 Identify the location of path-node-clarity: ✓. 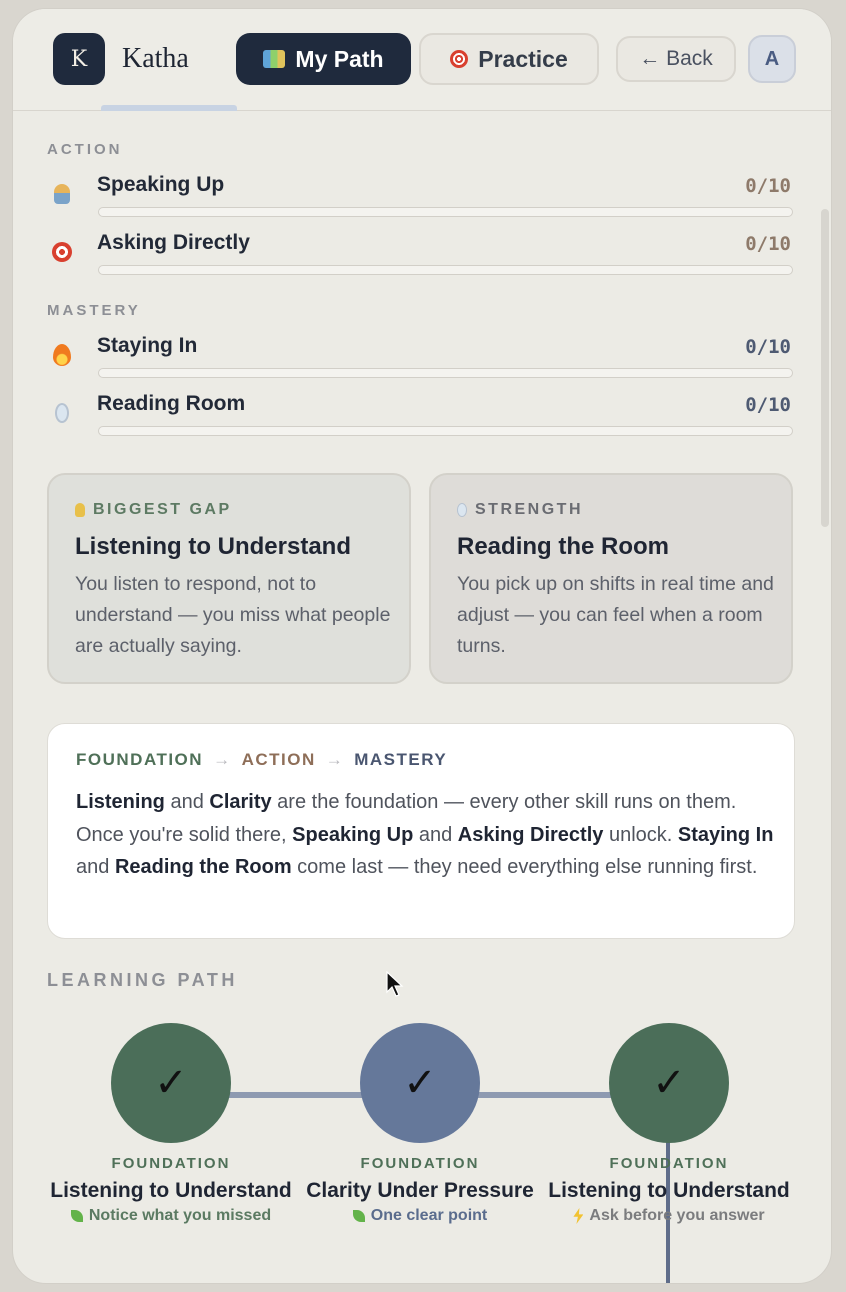
(420, 1083).